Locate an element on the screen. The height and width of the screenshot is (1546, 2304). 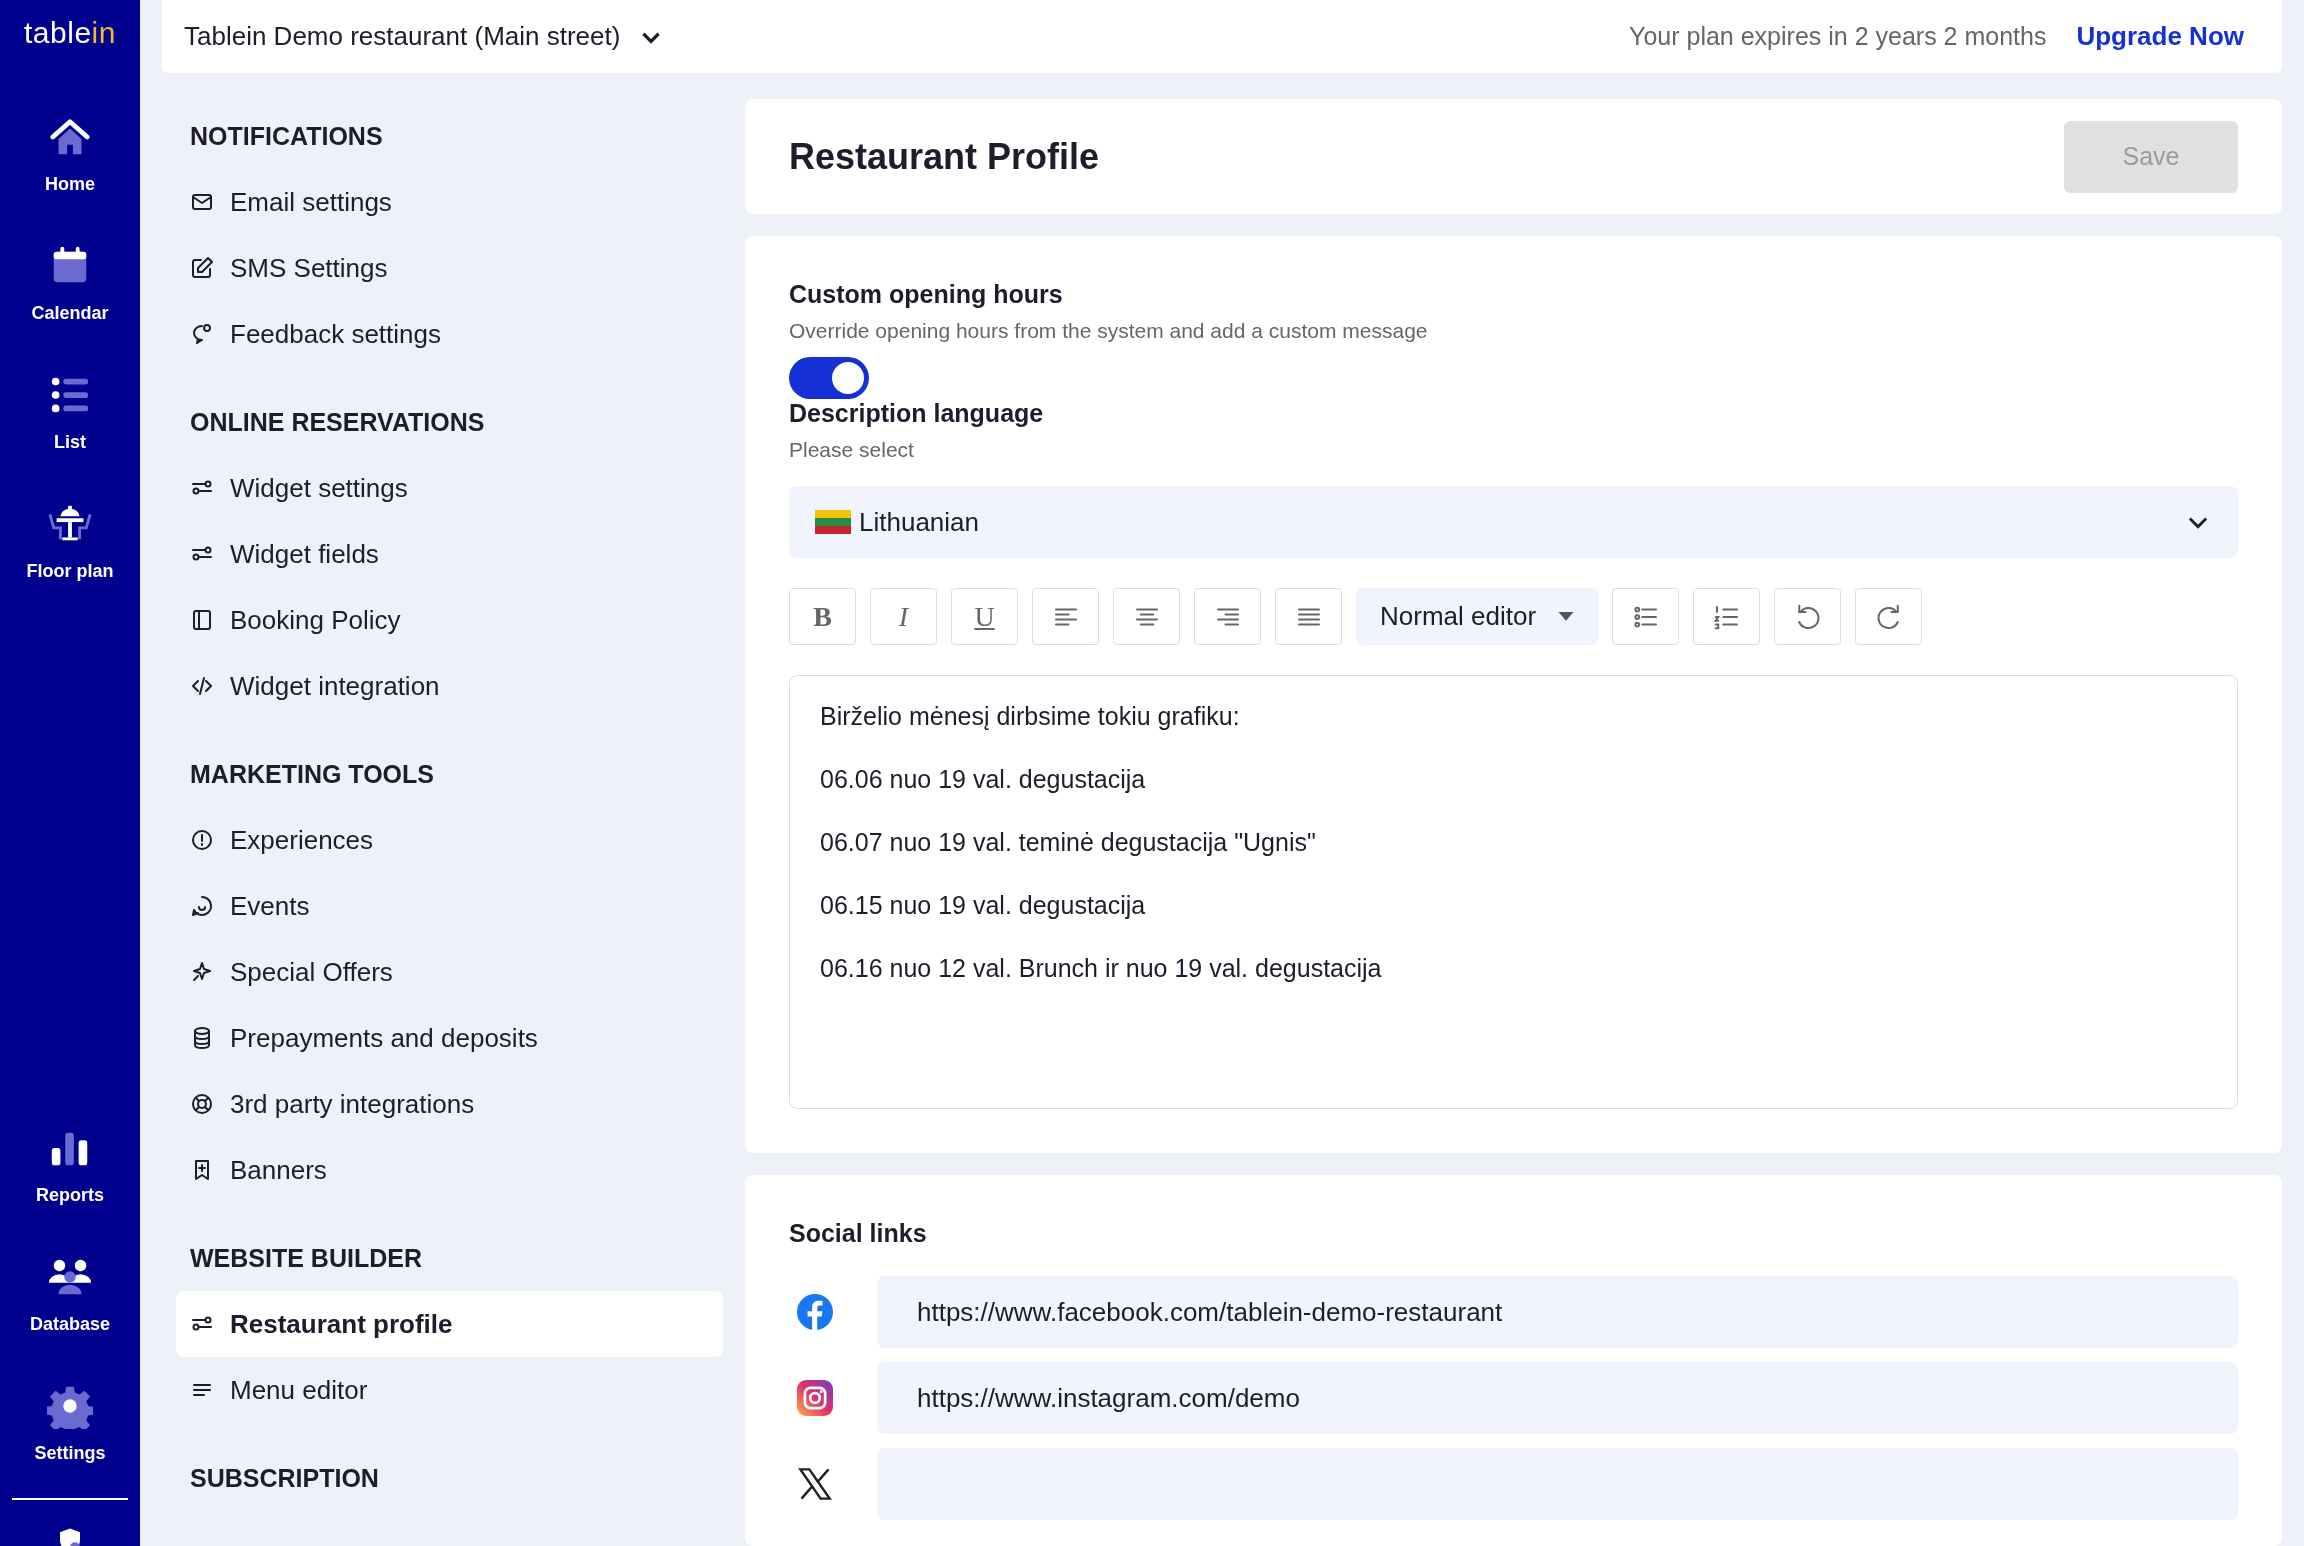
section-title: Social links is located at coordinates (858, 1233).